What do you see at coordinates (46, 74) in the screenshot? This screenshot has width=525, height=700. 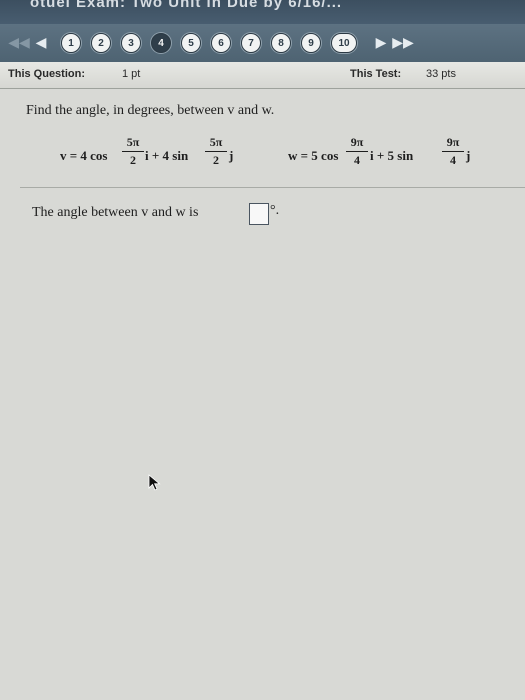 I see `question-points-label: This Question:` at bounding box center [46, 74].